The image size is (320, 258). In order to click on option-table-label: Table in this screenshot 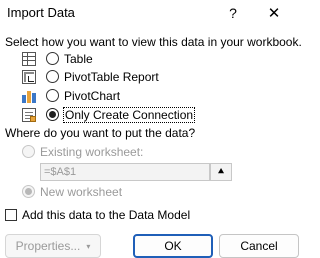, I will do `click(78, 58)`.